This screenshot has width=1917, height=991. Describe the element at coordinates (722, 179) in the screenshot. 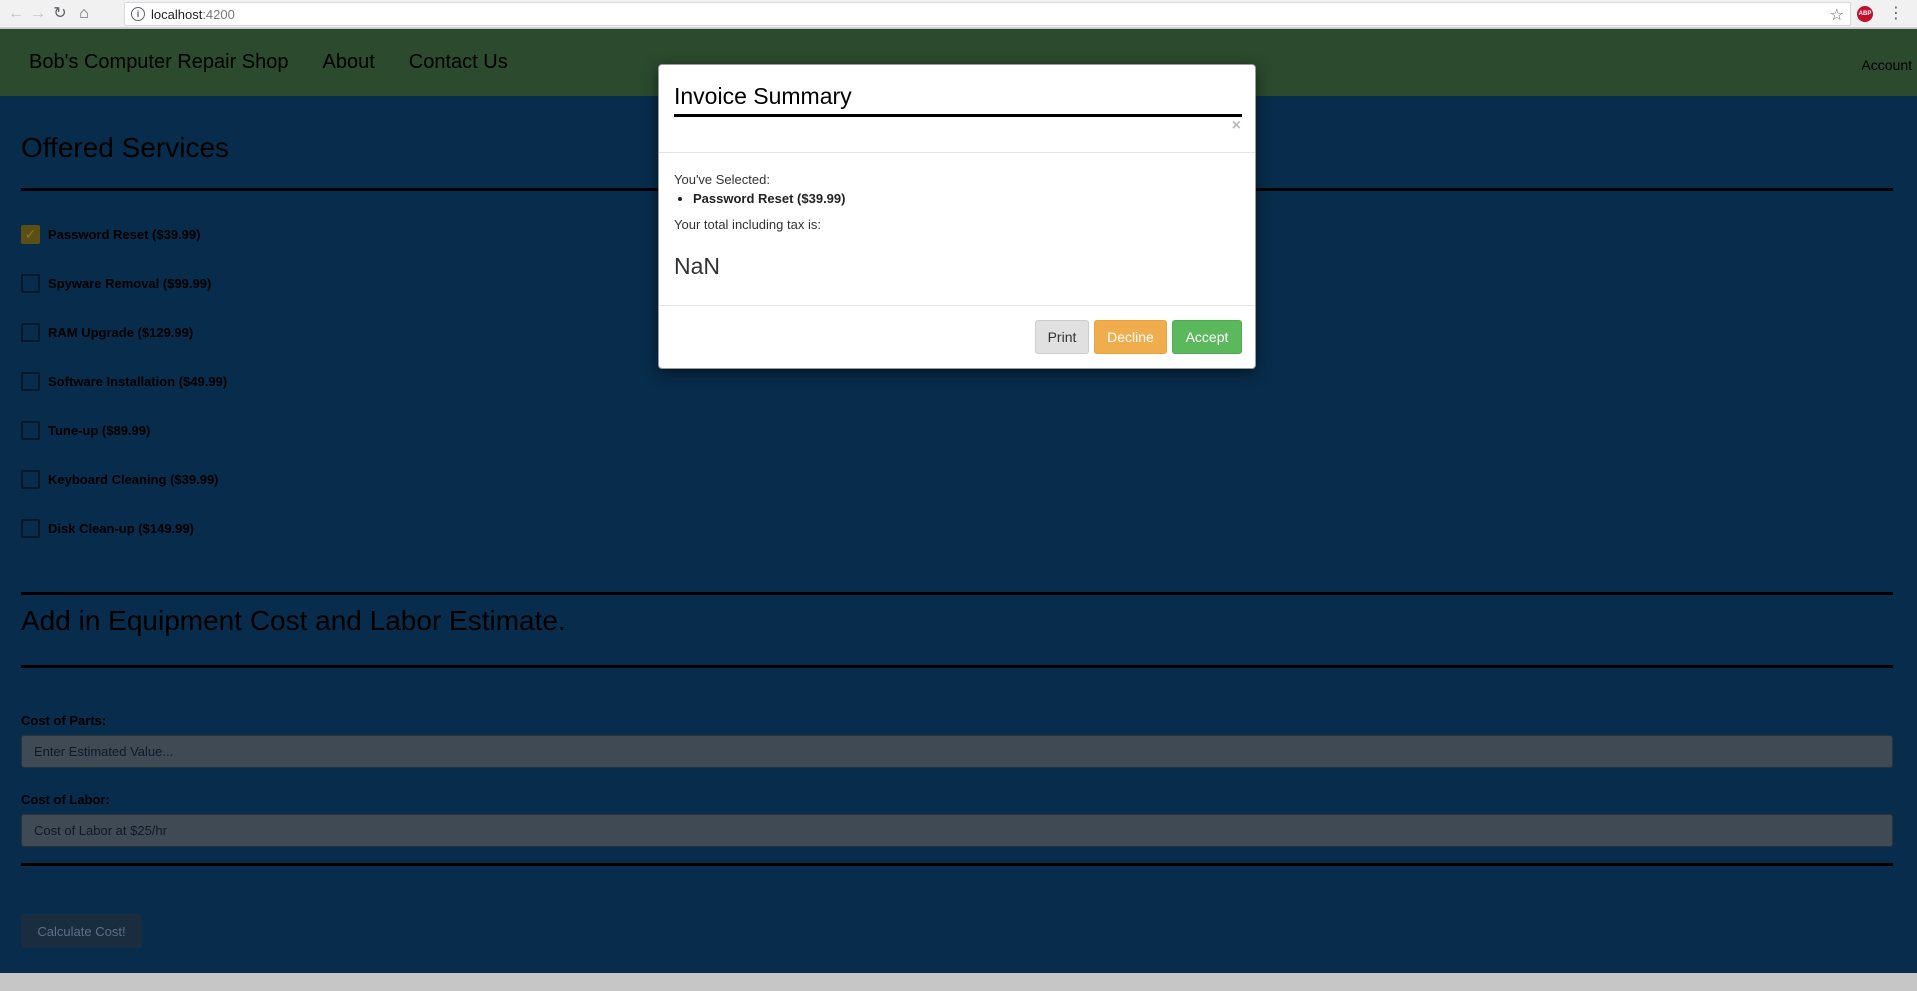

I see `selected-label: You've Selected:` at that location.